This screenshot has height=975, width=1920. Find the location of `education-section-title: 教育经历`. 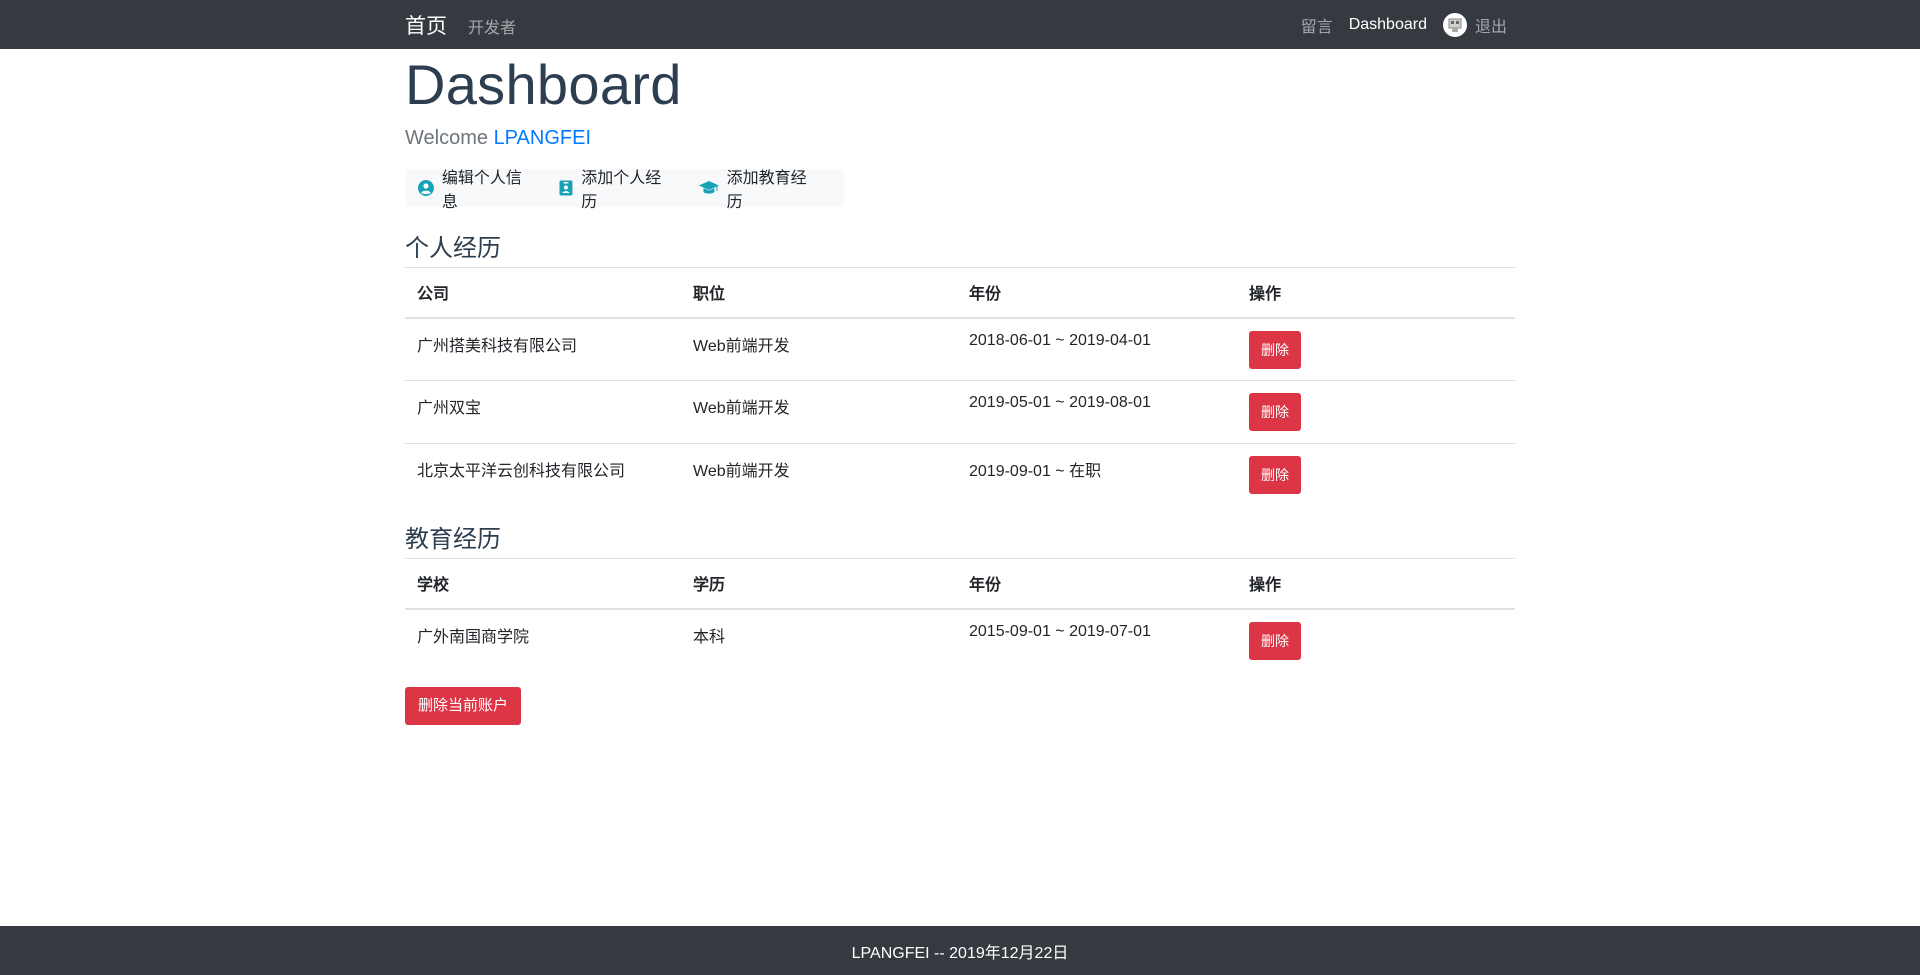

education-section-title: 教育经历 is located at coordinates (453, 539).